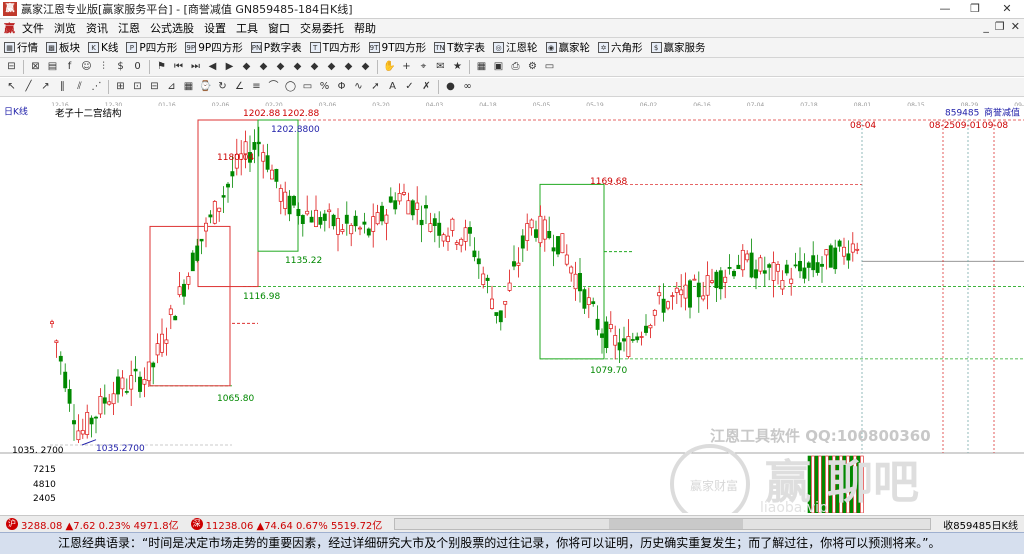 The image size is (1024, 554). I want to click on gift-icon: ✉, so click(441, 67).